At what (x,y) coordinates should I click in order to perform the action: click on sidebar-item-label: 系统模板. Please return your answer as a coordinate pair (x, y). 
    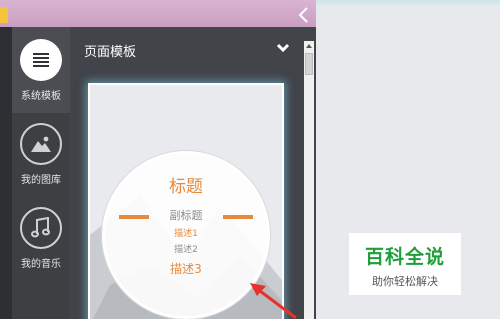
    Looking at the image, I should click on (41, 96).